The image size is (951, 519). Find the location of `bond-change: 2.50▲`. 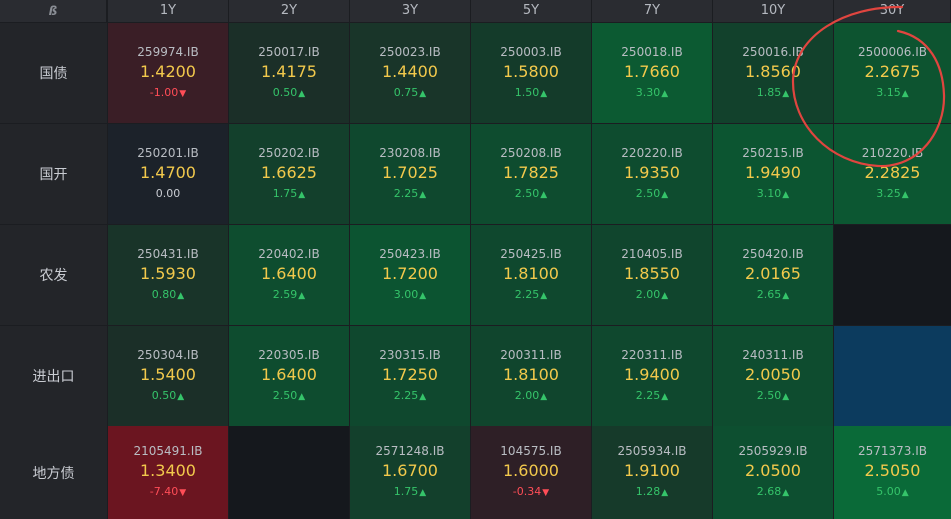

bond-change: 2.50▲ is located at coordinates (289, 396).